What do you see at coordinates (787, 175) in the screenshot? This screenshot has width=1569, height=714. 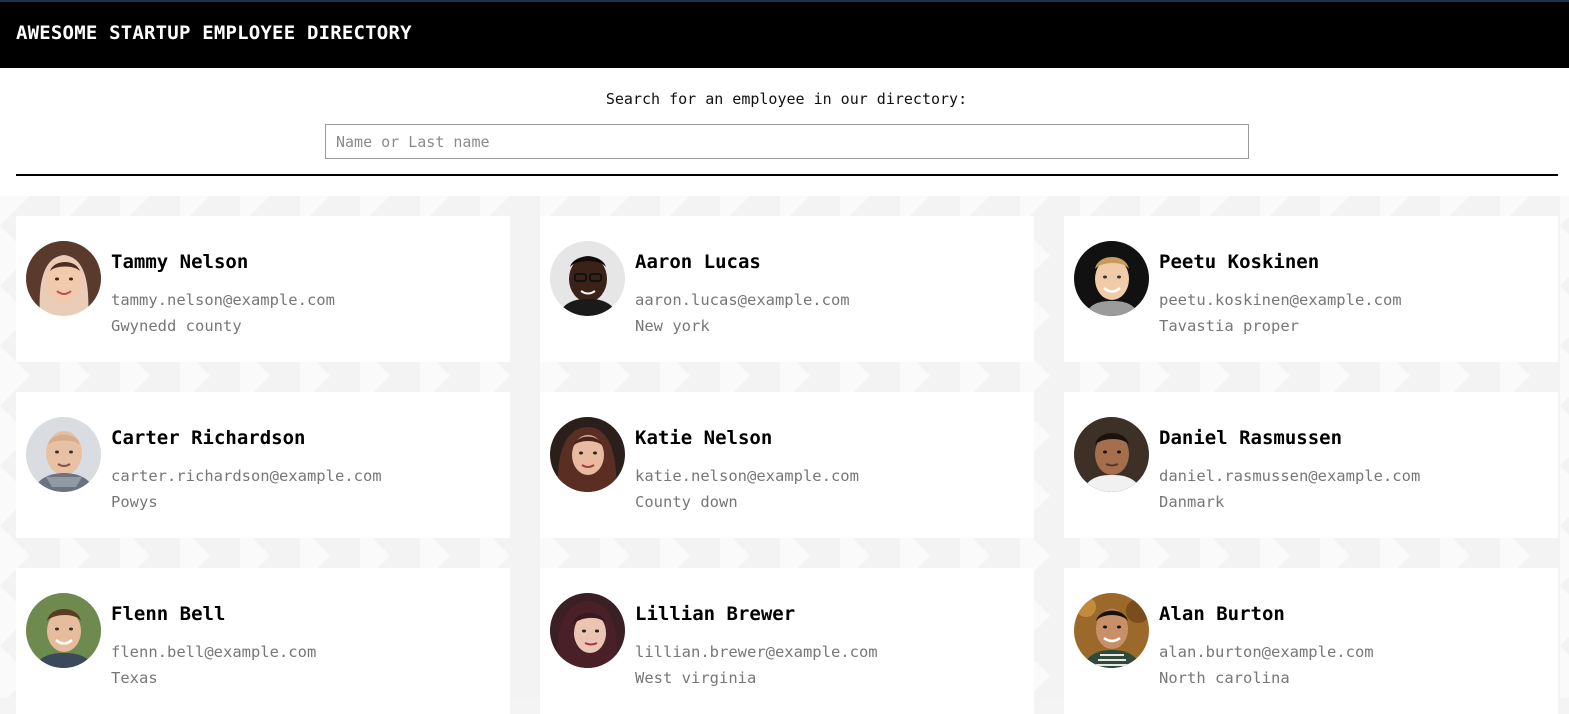 I see `divider` at bounding box center [787, 175].